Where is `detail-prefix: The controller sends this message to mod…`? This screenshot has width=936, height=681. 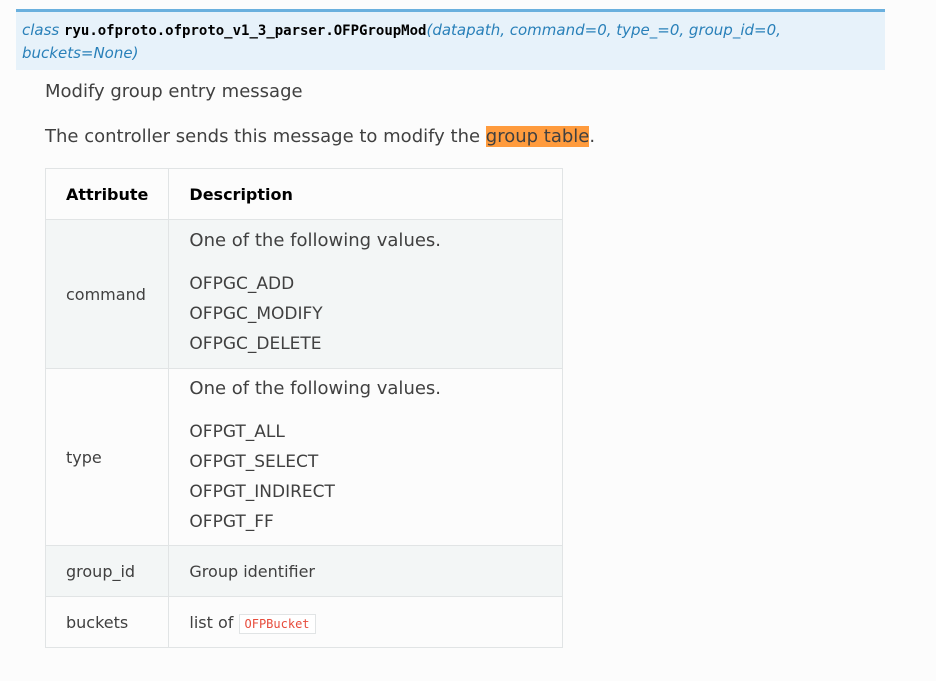
detail-prefix: The controller sends this message to mod… is located at coordinates (265, 136).